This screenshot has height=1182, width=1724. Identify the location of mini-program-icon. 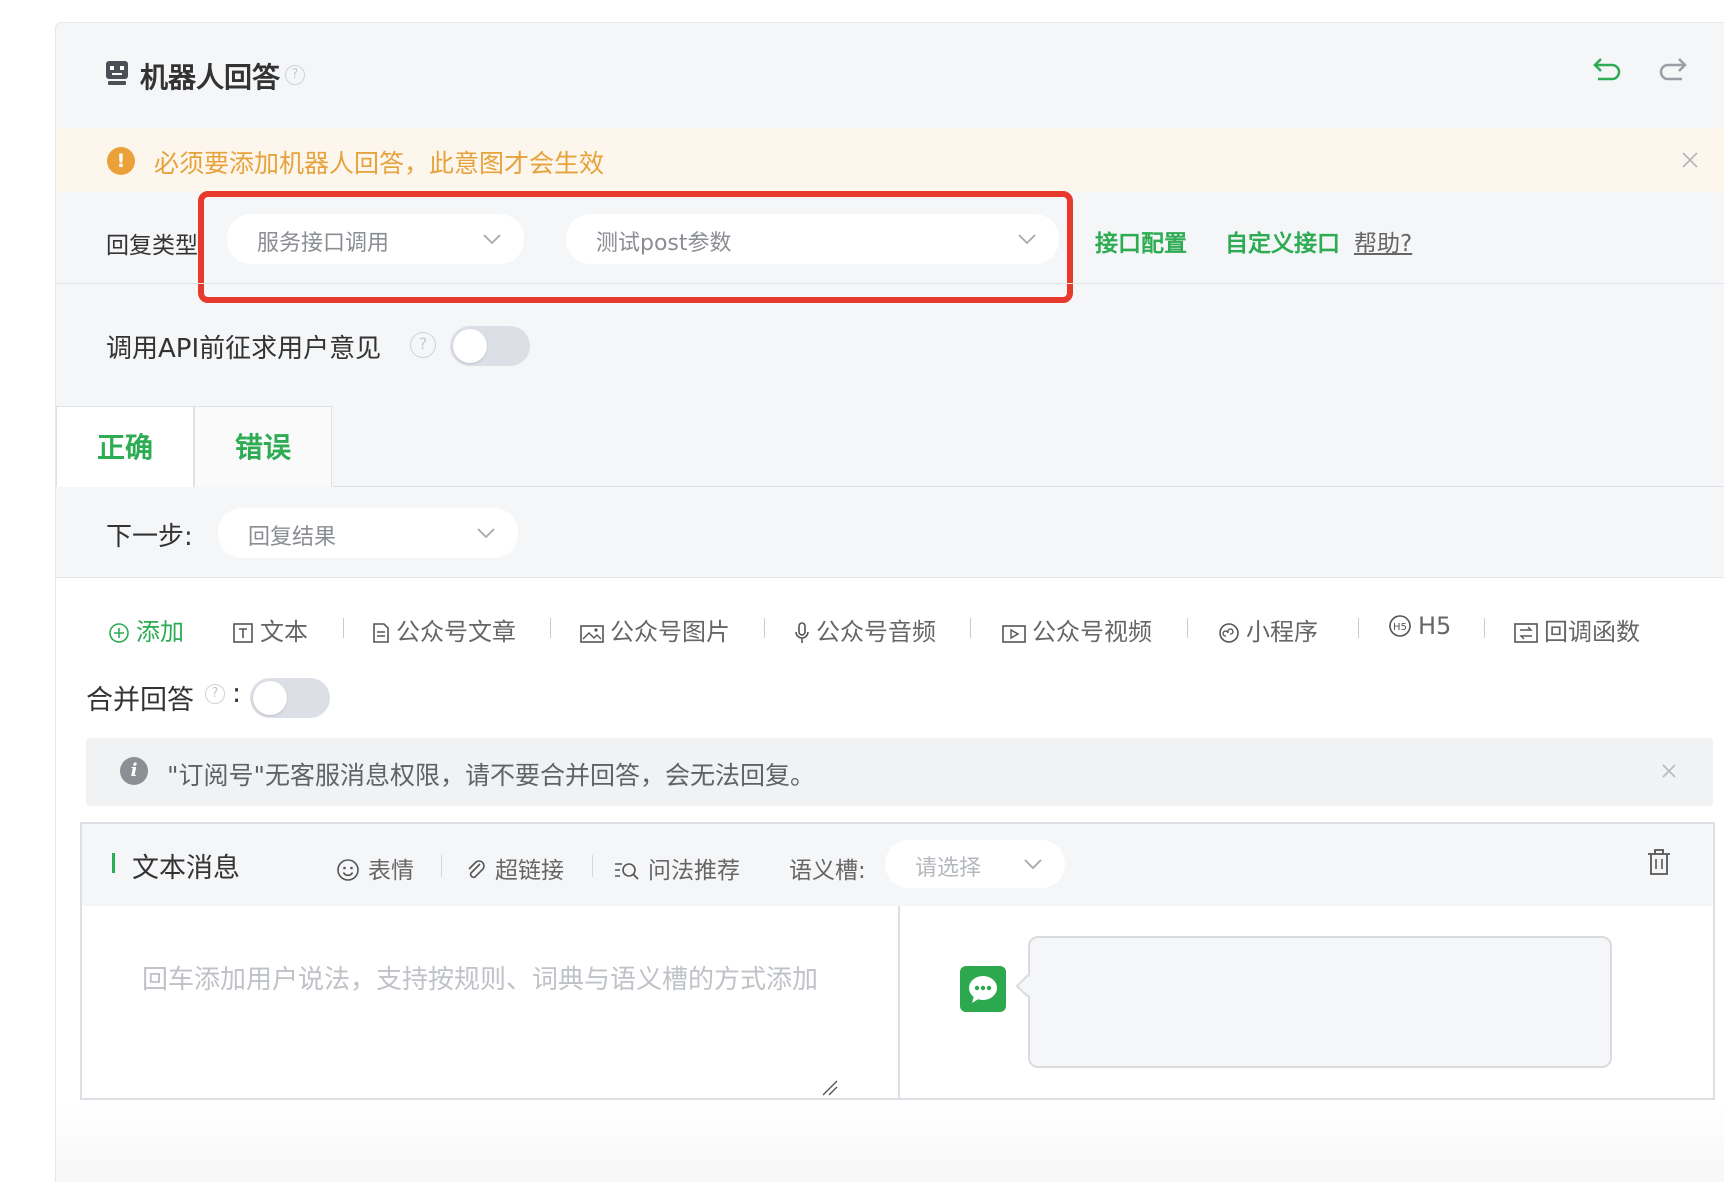
(1229, 633).